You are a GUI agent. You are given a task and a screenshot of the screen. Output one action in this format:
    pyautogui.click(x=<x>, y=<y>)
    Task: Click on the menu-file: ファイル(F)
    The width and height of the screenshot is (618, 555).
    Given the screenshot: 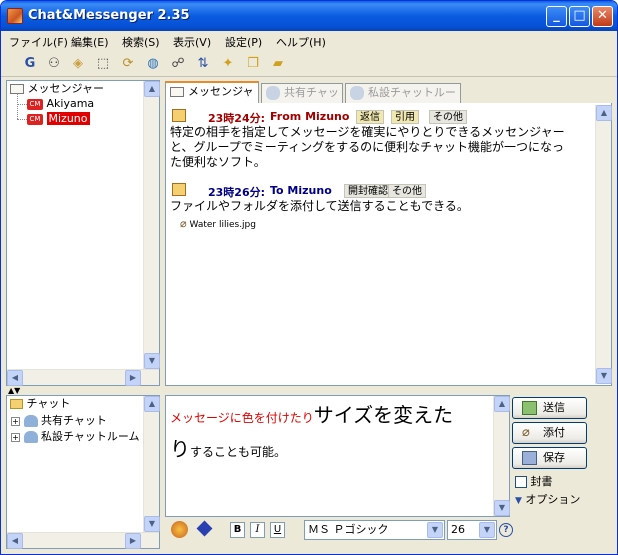 What is the action you would take?
    pyautogui.click(x=38, y=42)
    